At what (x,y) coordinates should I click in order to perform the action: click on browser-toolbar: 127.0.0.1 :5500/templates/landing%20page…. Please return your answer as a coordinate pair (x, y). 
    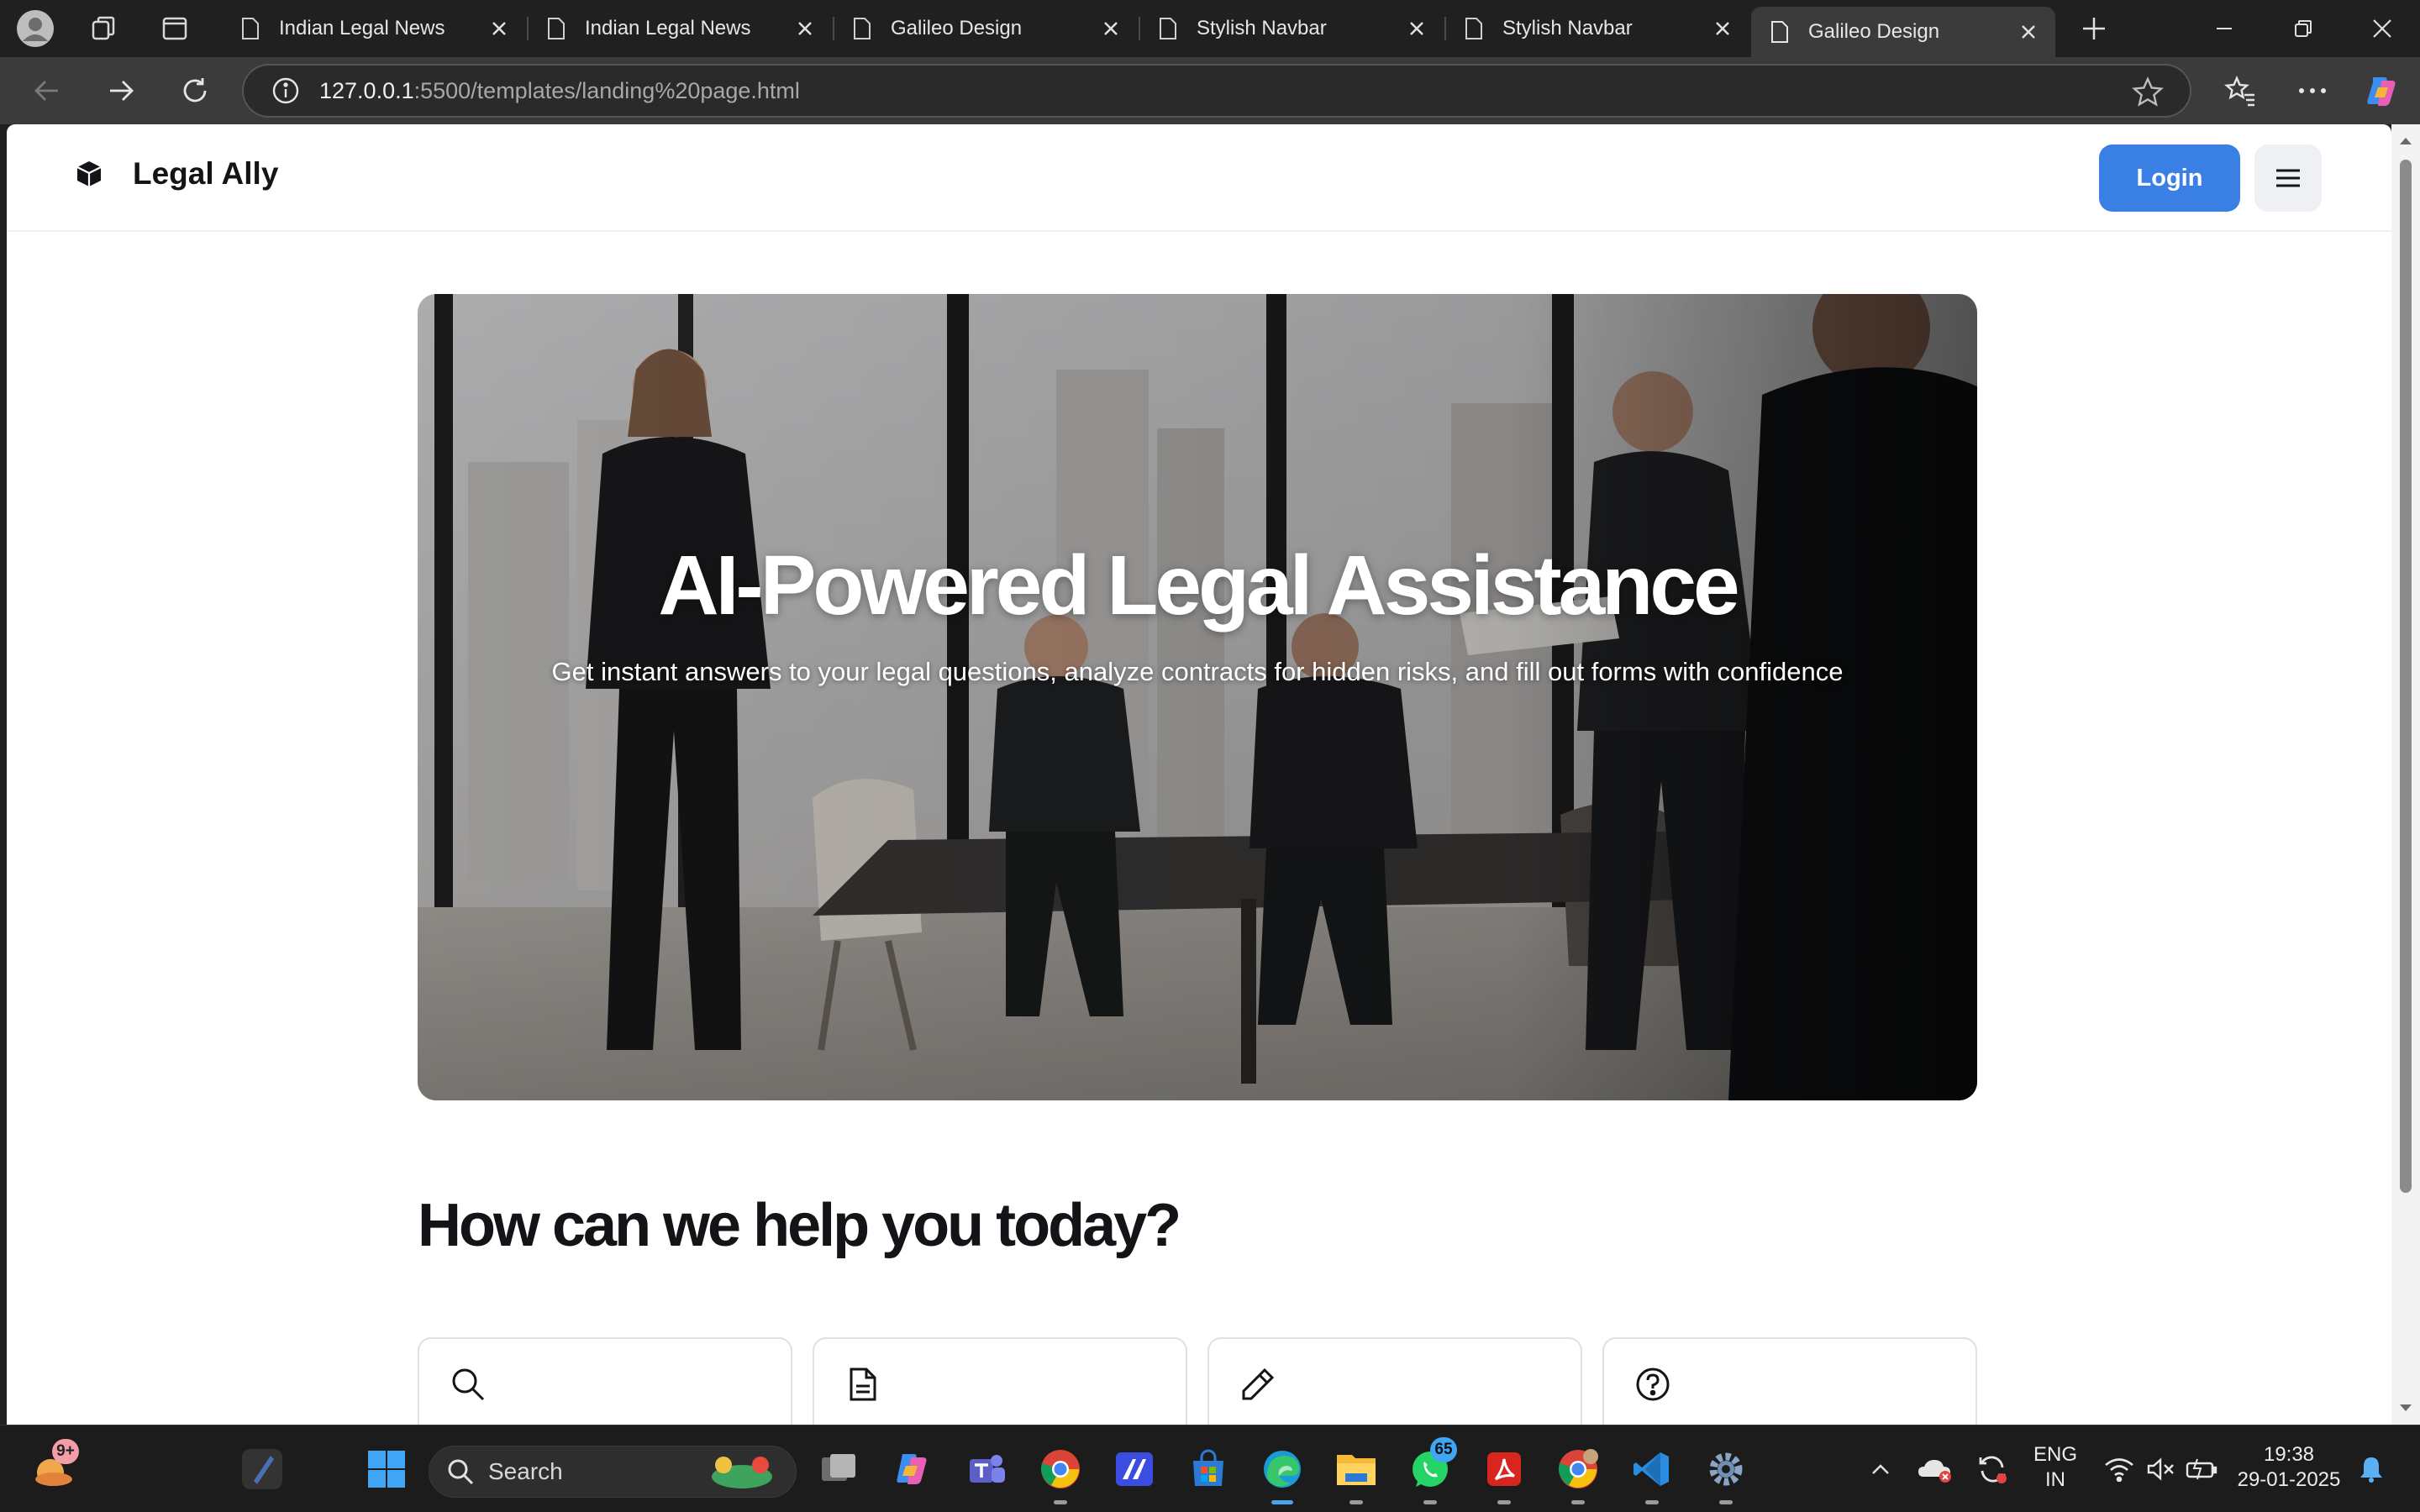
    Looking at the image, I should click on (1210, 90).